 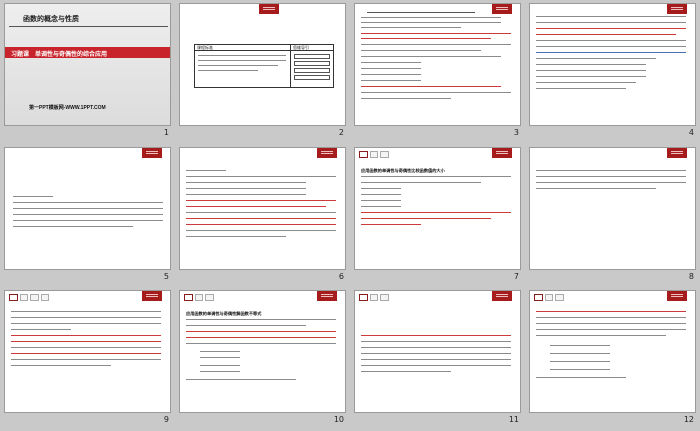 I want to click on slide-cell: 12, so click(x=612, y=359).